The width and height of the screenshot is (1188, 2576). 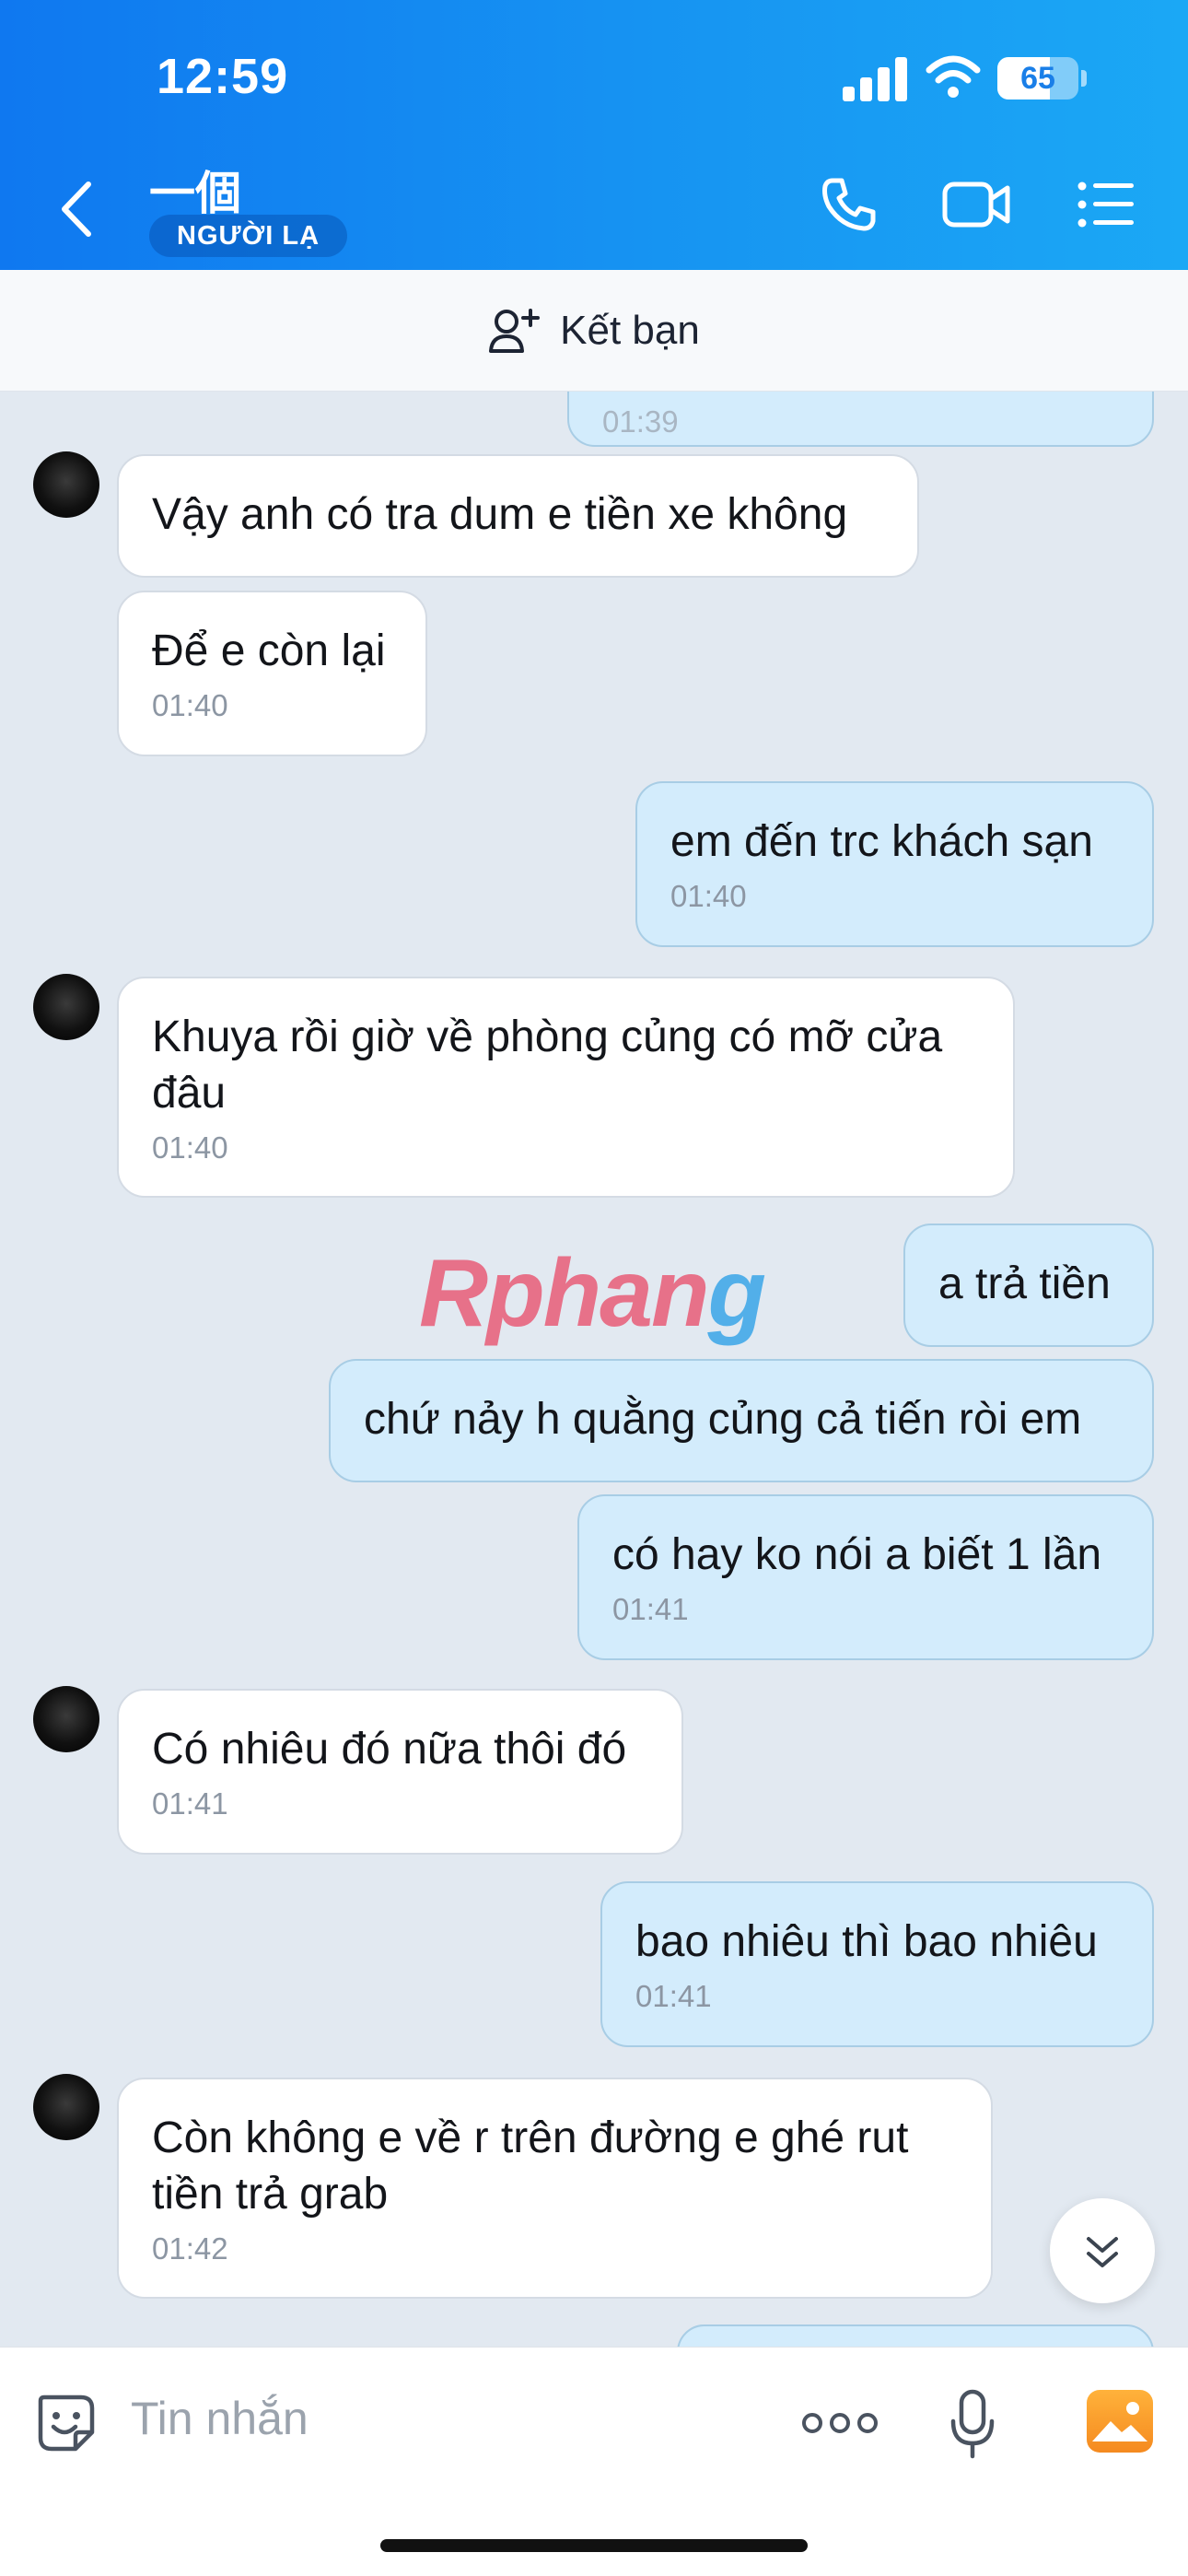 I want to click on battery-icon: 65, so click(x=1037, y=78).